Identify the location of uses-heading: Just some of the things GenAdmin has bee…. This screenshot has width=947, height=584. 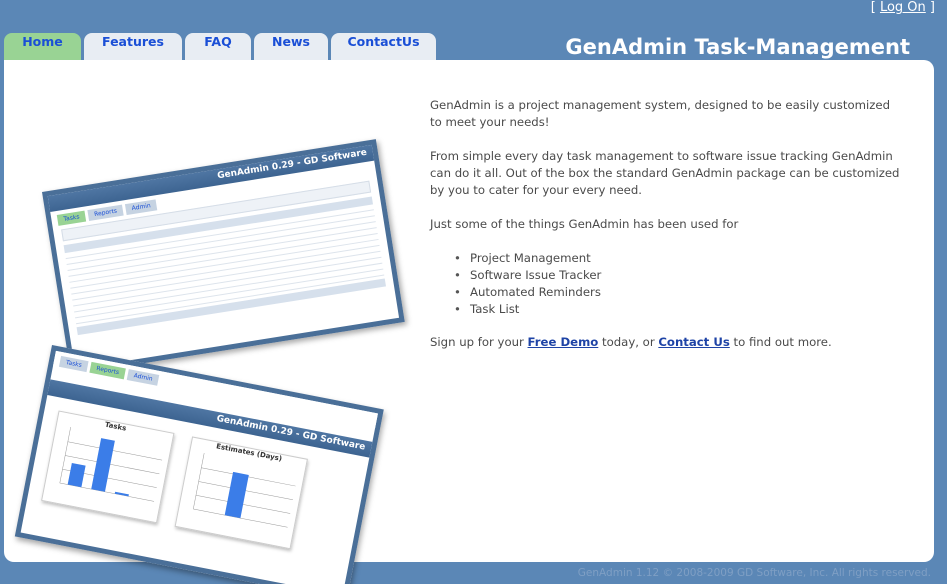
(584, 224).